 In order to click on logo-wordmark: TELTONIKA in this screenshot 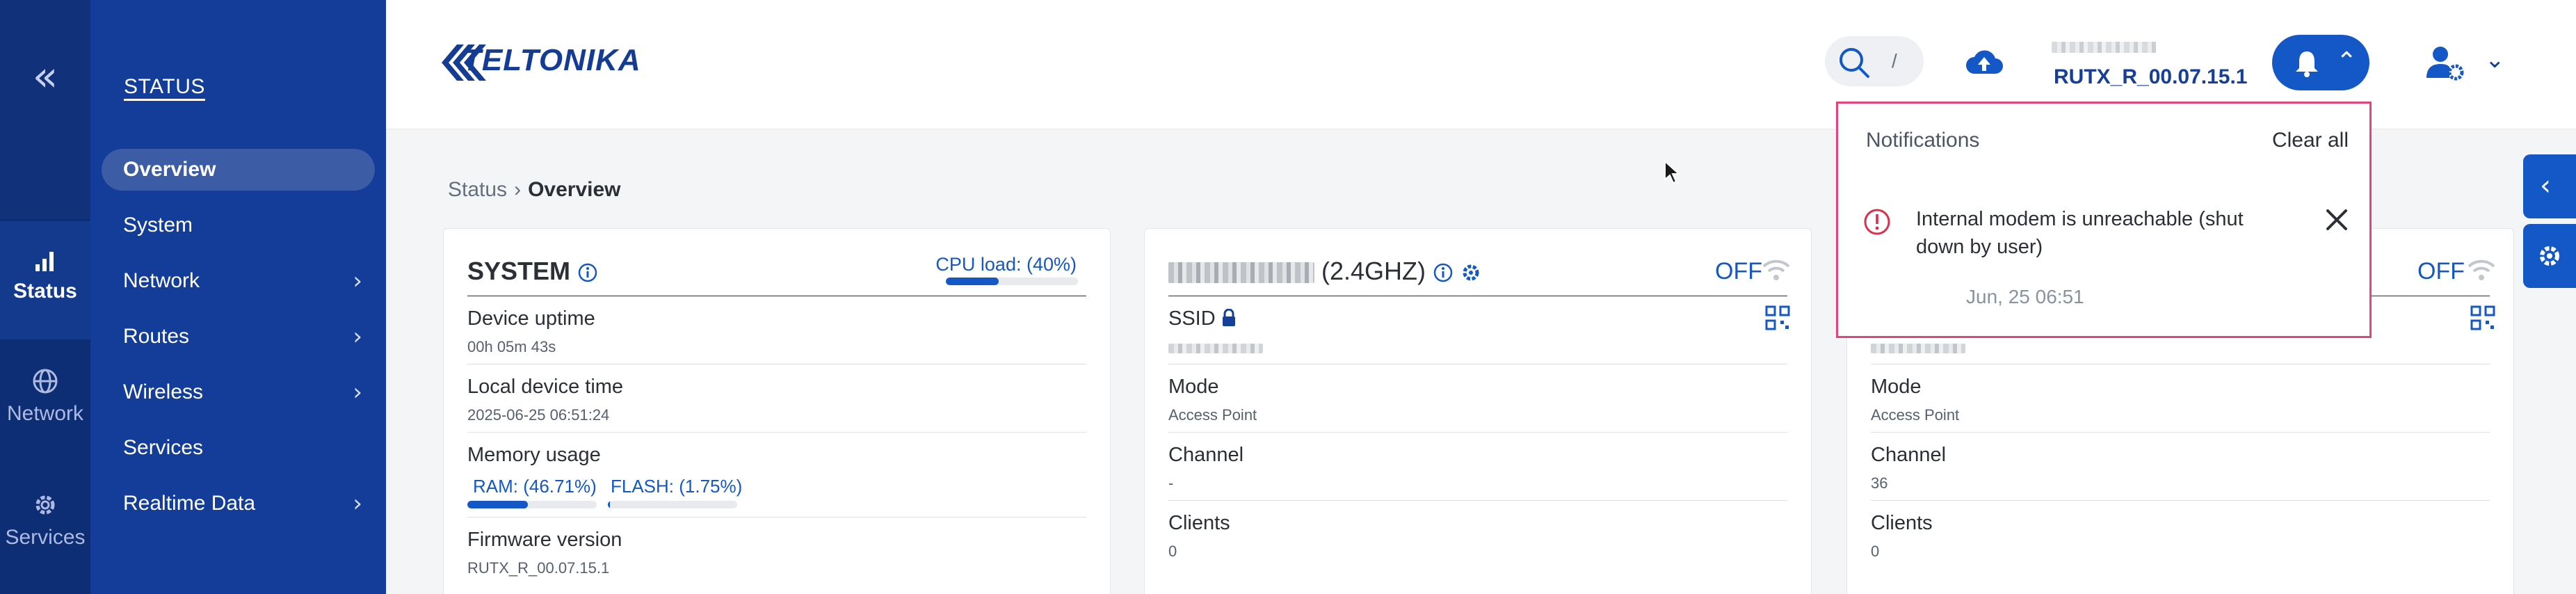, I will do `click(551, 60)`.